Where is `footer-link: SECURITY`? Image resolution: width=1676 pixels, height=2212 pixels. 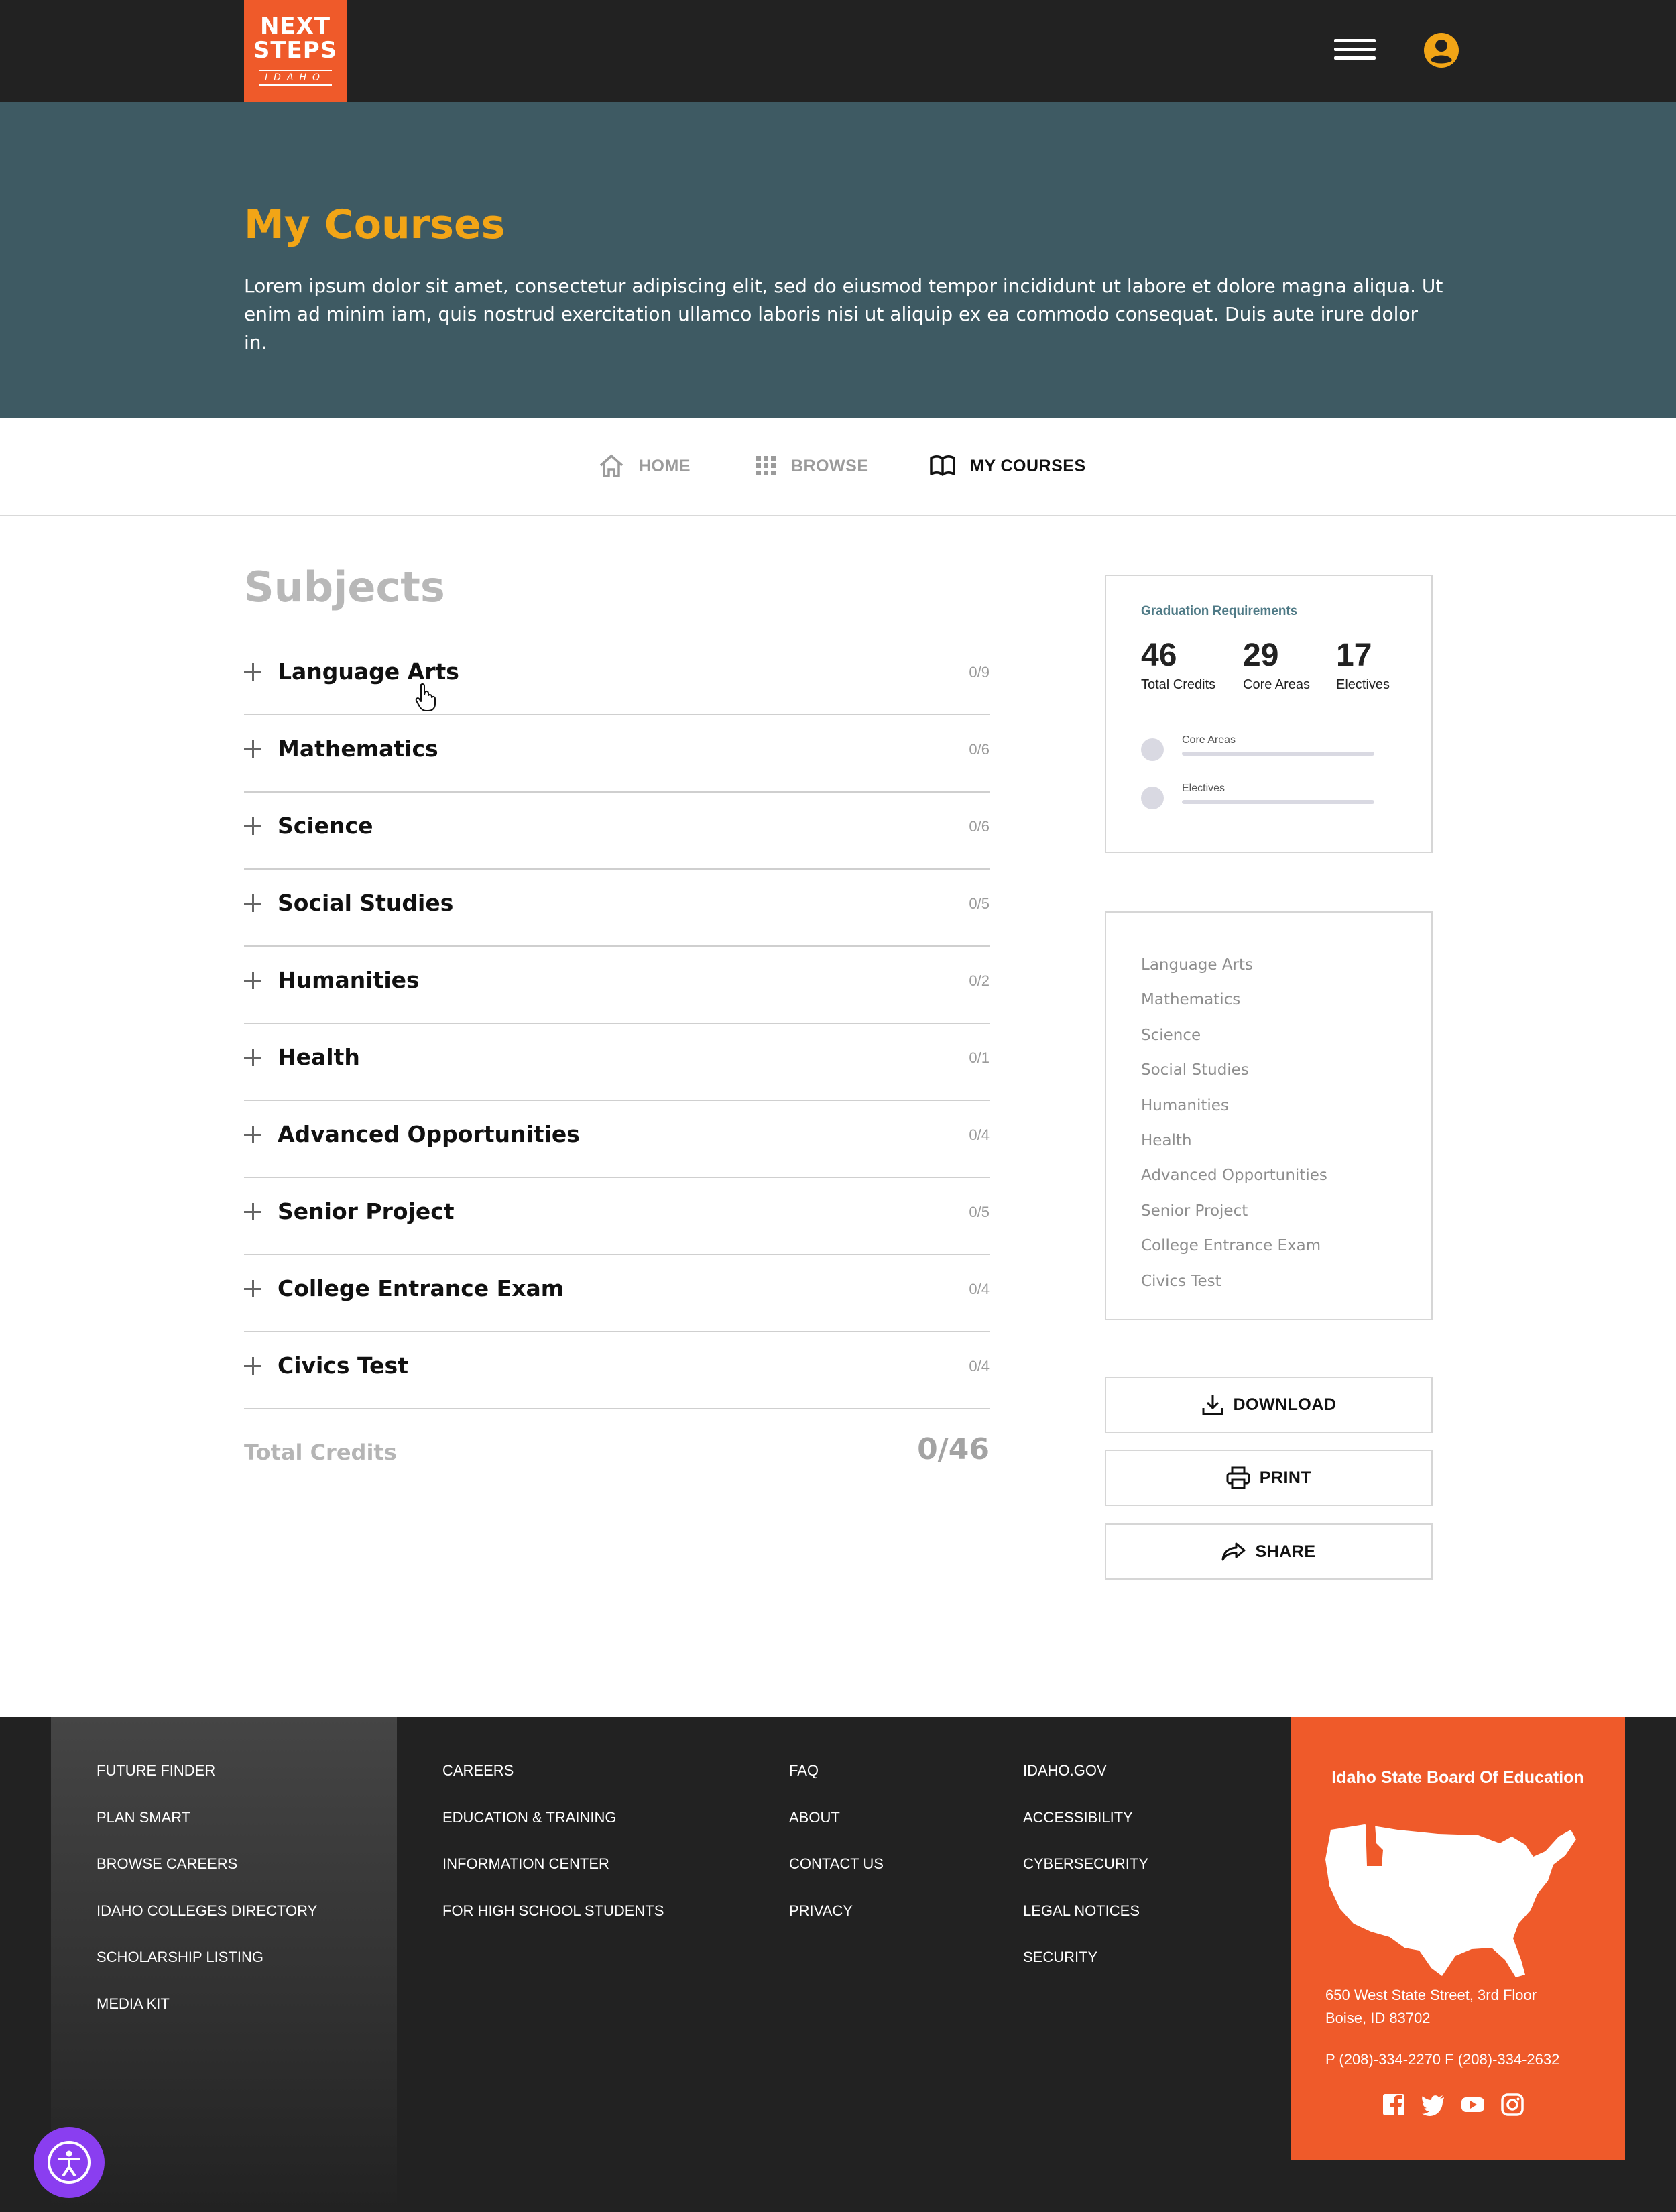 footer-link: SECURITY is located at coordinates (1085, 1958).